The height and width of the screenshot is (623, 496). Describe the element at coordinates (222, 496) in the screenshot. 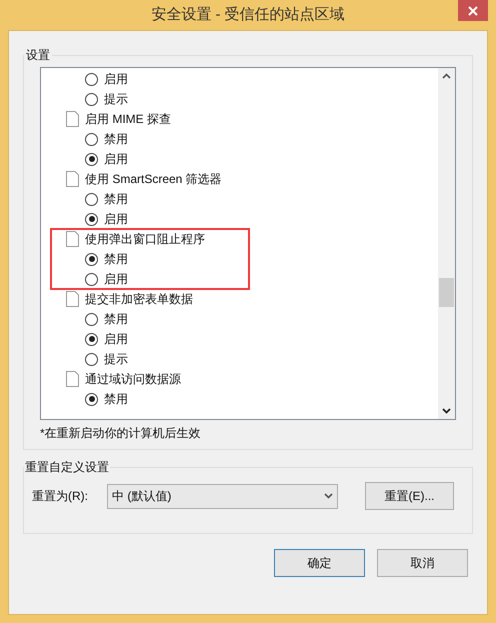

I see `level-dropdown: 中 (默认值)` at that location.